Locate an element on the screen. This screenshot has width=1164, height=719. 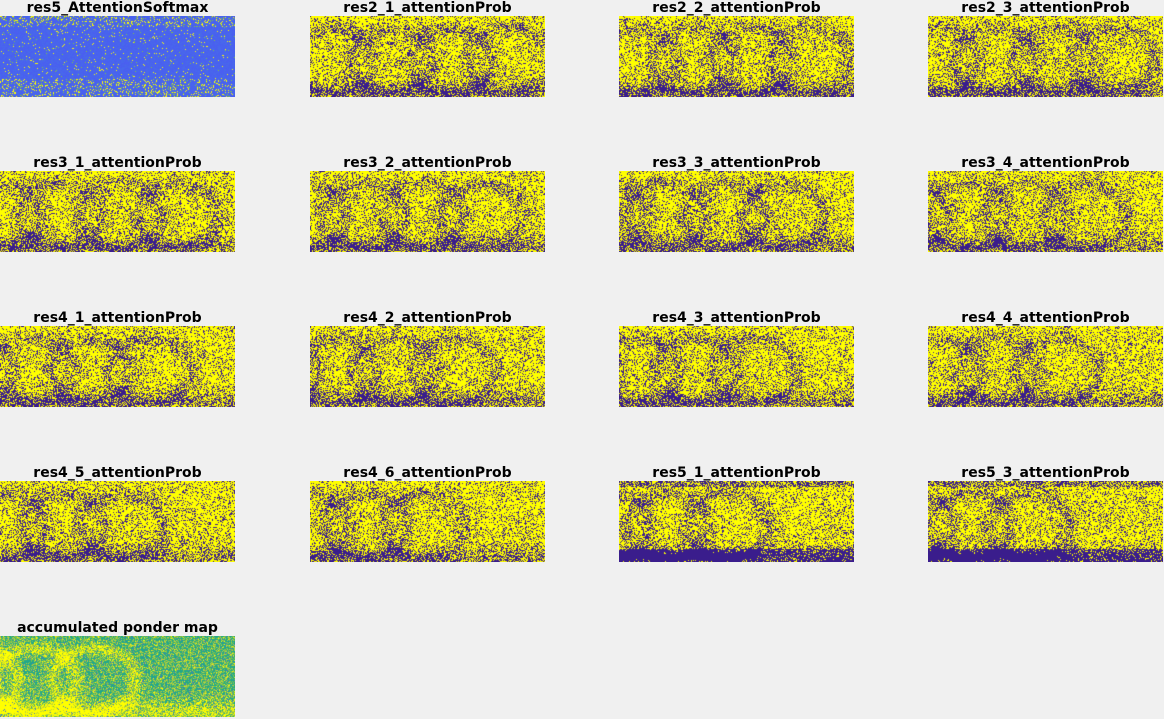
panel-title: res4_4_attentionProb is located at coordinates (1045, 318).